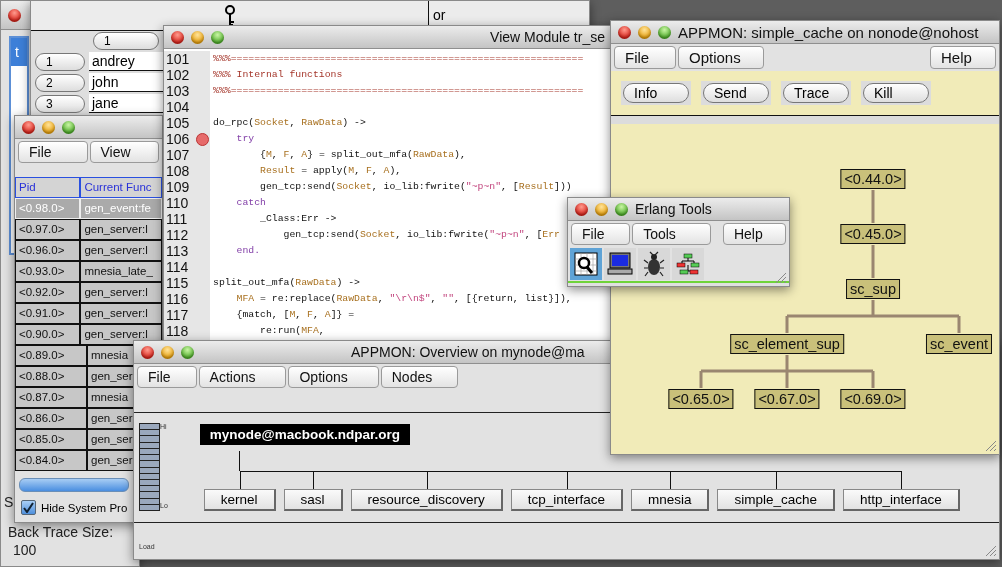 The height and width of the screenshot is (567, 1002). What do you see at coordinates (242, 377) in the screenshot?
I see `menu-button: Actions` at bounding box center [242, 377].